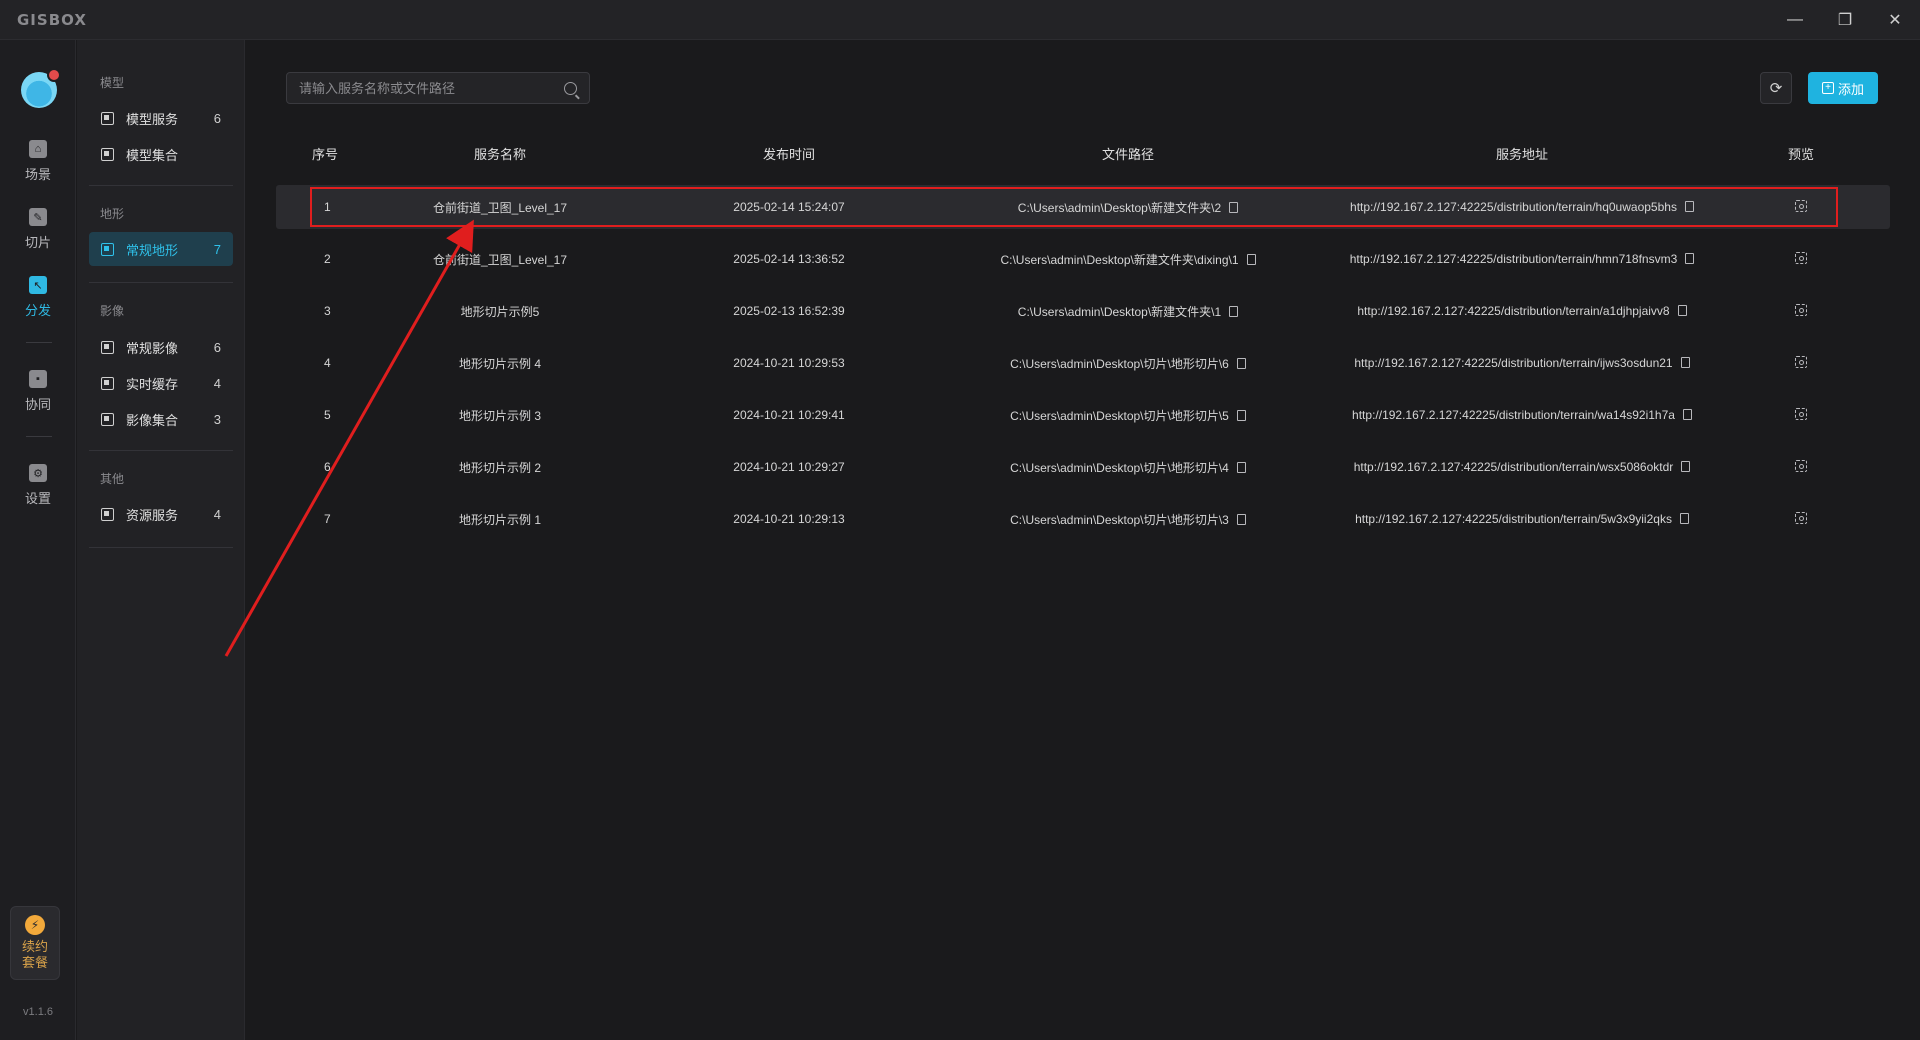 The image size is (1920, 1040). What do you see at coordinates (1895, 20) in the screenshot?
I see `close-button: ✕` at bounding box center [1895, 20].